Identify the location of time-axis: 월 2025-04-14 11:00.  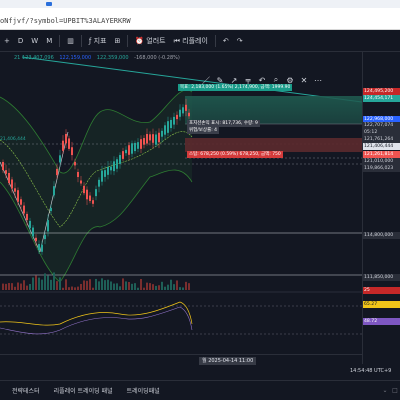
(181, 360).